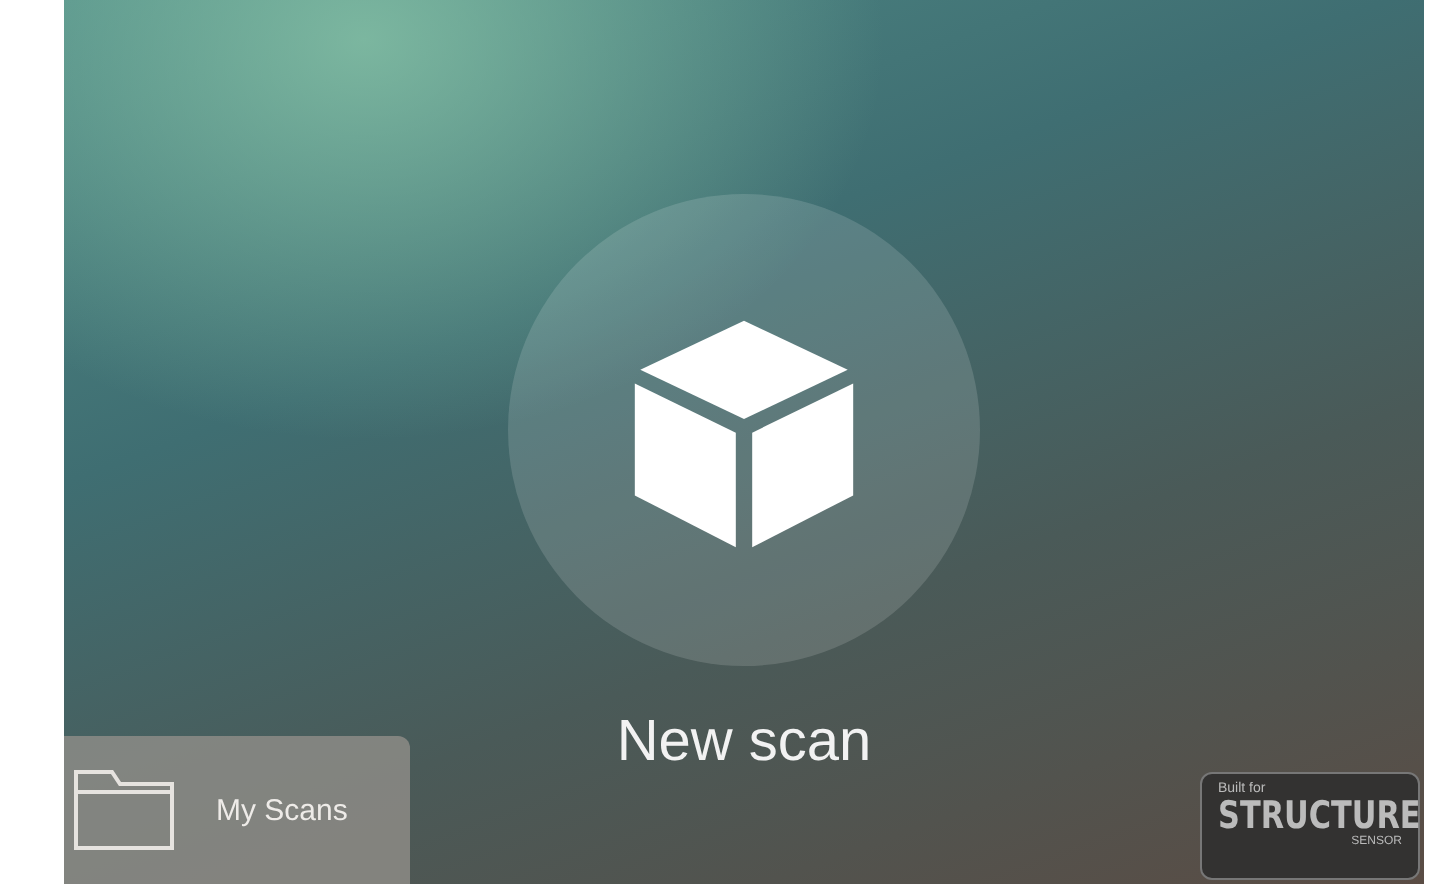  I want to click on my-scans-button: My Scans, so click(237, 810).